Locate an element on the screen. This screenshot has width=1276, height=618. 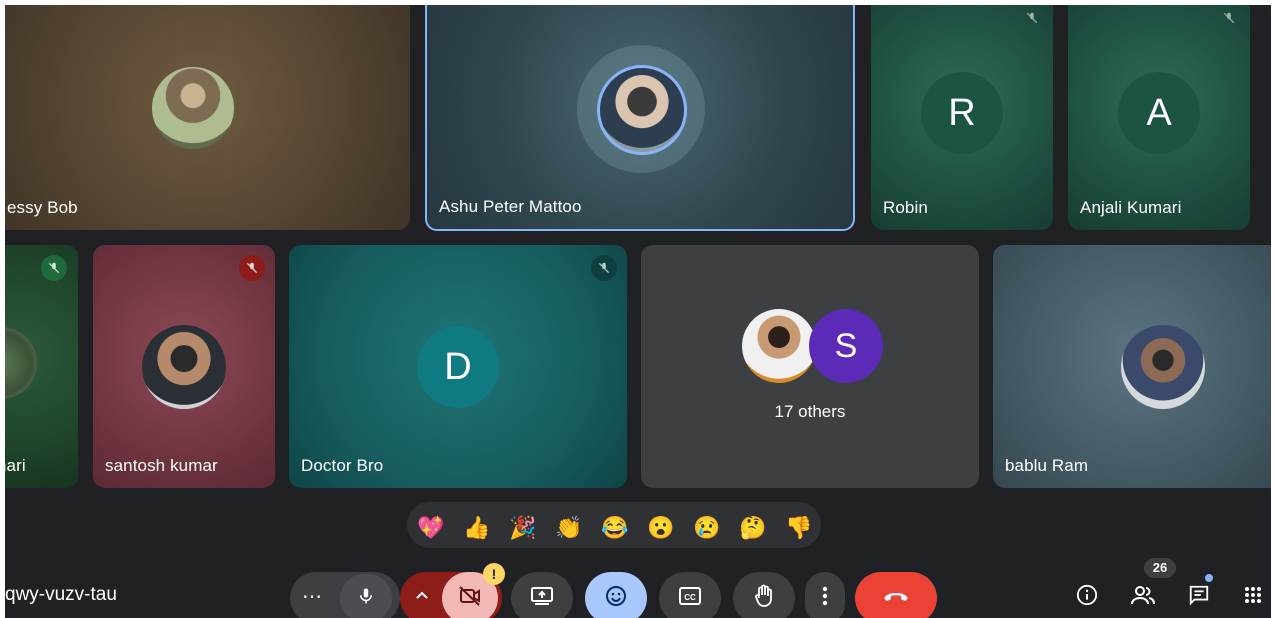
people-count-badge: 26 is located at coordinates (1160, 568).